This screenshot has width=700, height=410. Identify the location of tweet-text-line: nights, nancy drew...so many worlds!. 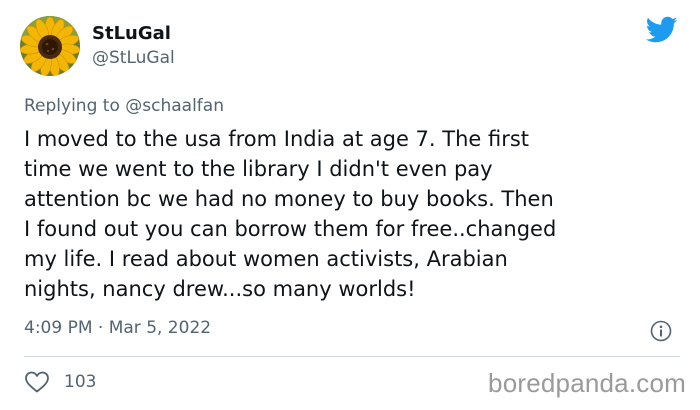
(220, 289).